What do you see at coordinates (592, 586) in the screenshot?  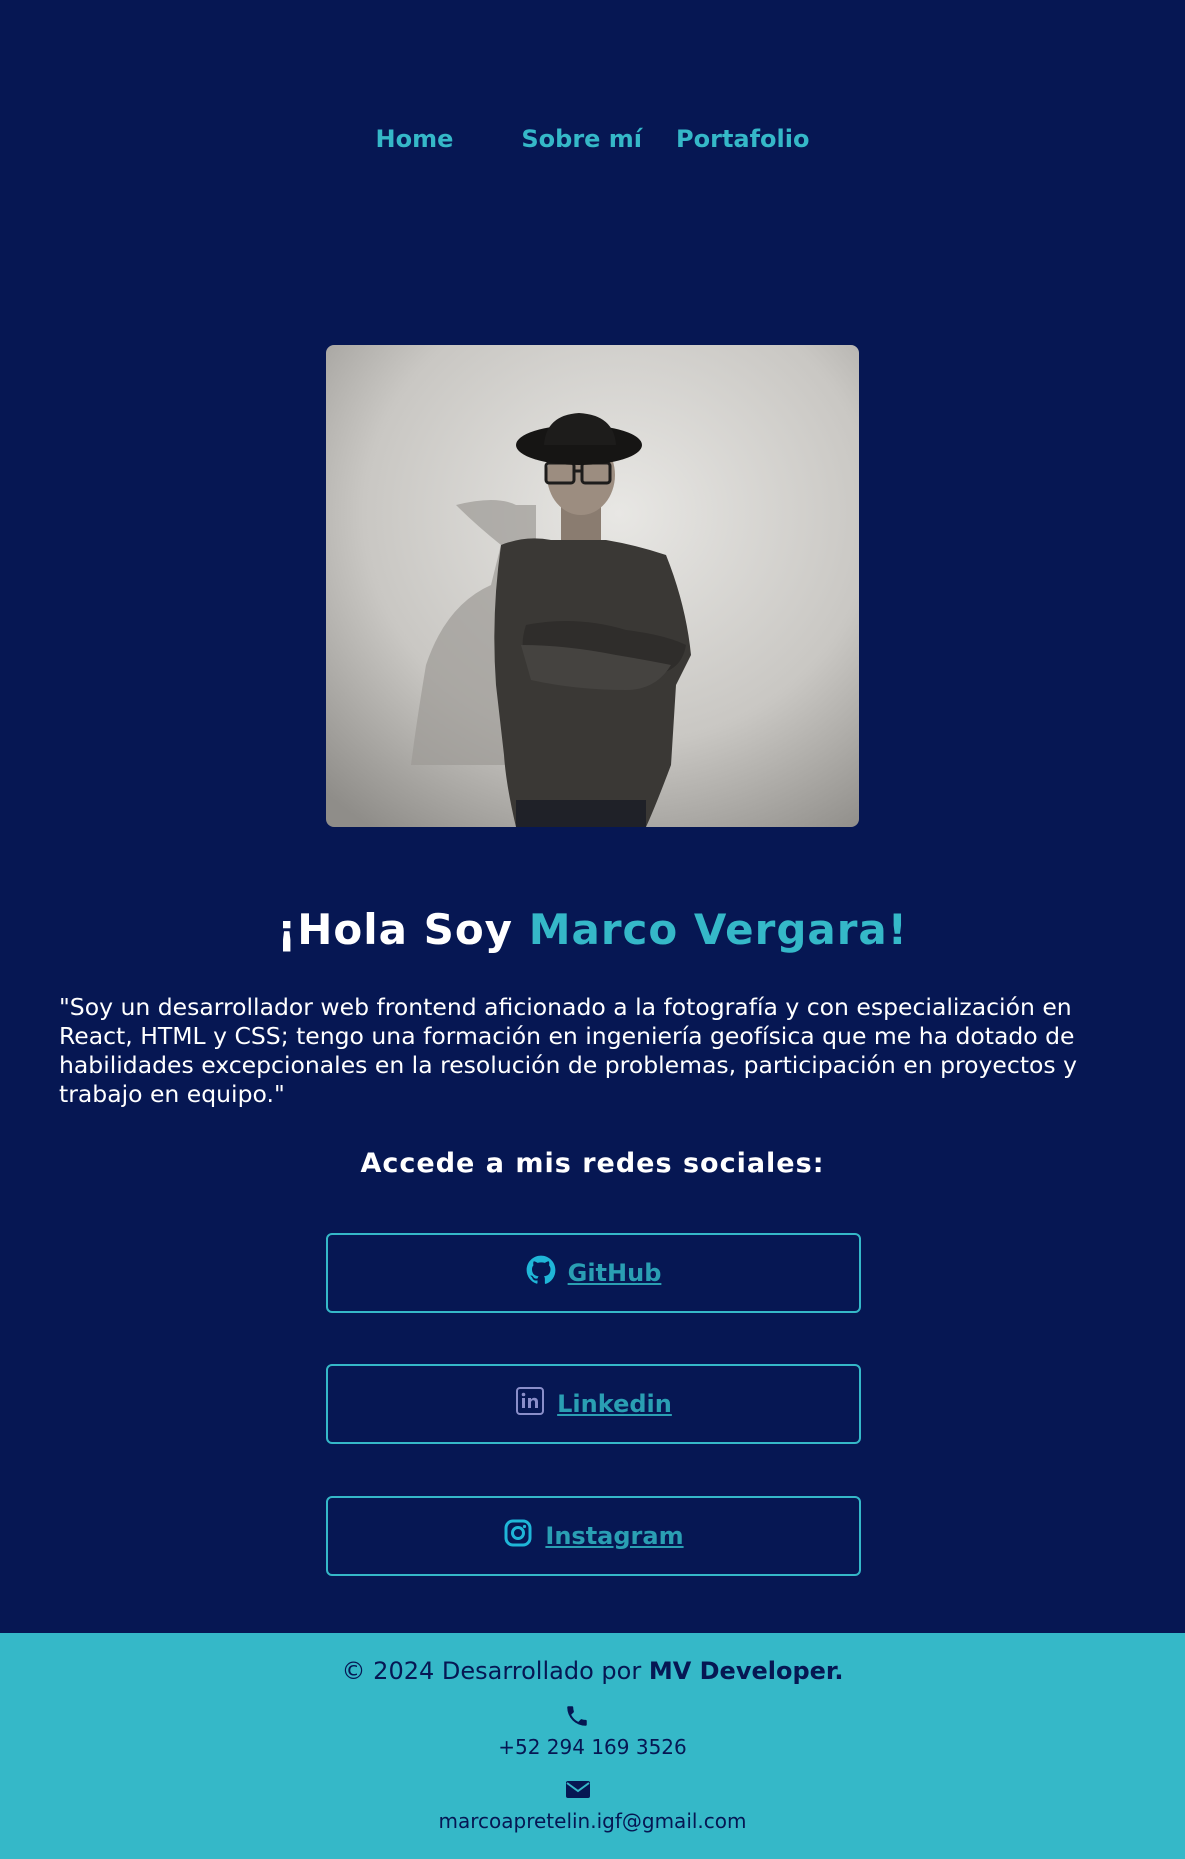 I see `profile-photo` at bounding box center [592, 586].